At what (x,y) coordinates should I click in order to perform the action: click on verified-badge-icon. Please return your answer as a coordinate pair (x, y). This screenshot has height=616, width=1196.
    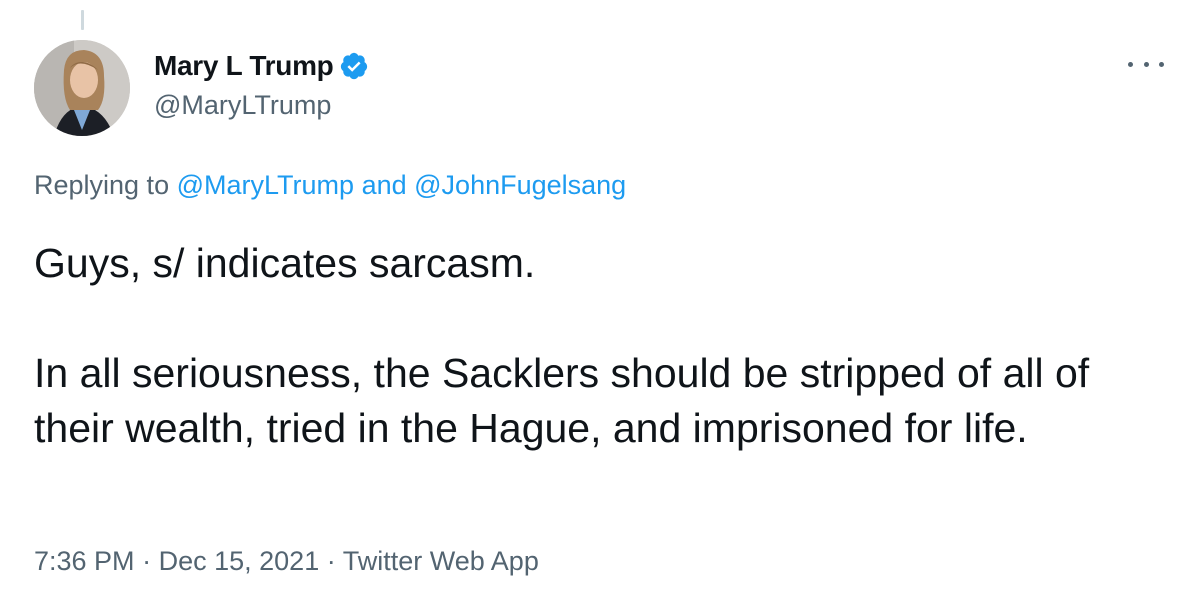
    Looking at the image, I should click on (354, 66).